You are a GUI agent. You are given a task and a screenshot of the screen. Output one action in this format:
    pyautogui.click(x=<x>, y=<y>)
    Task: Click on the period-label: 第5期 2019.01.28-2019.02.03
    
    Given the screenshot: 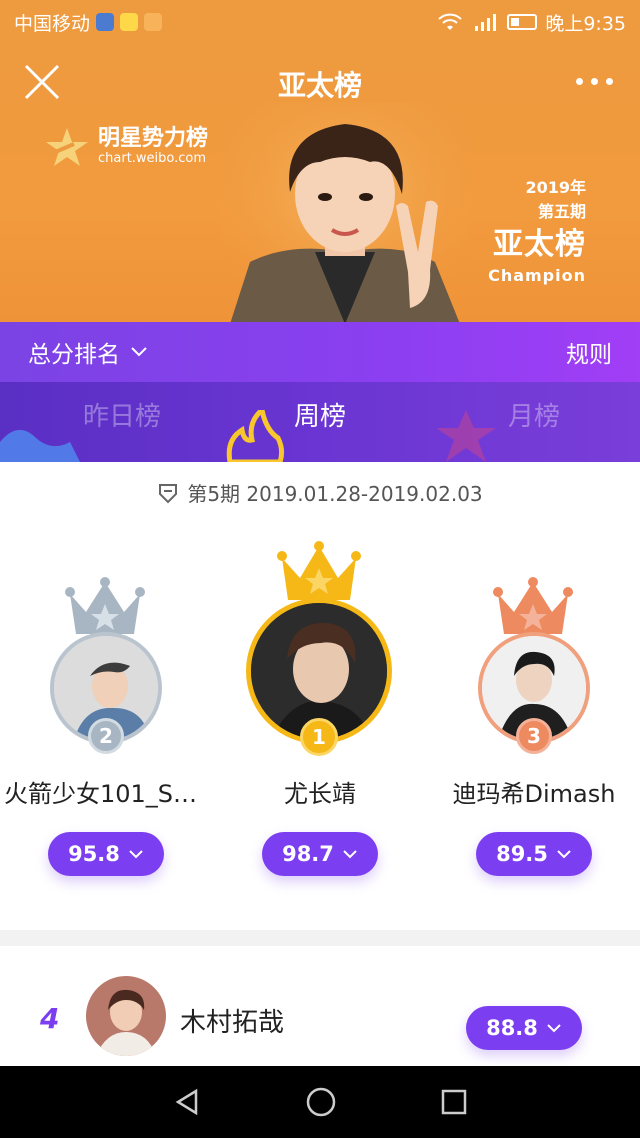 What is the action you would take?
    pyautogui.click(x=320, y=492)
    